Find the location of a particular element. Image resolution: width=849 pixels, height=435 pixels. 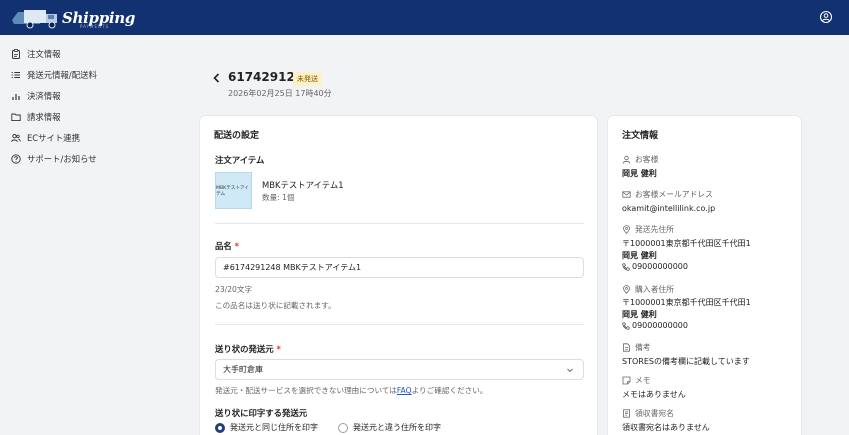

mail-icon is located at coordinates (626, 194).